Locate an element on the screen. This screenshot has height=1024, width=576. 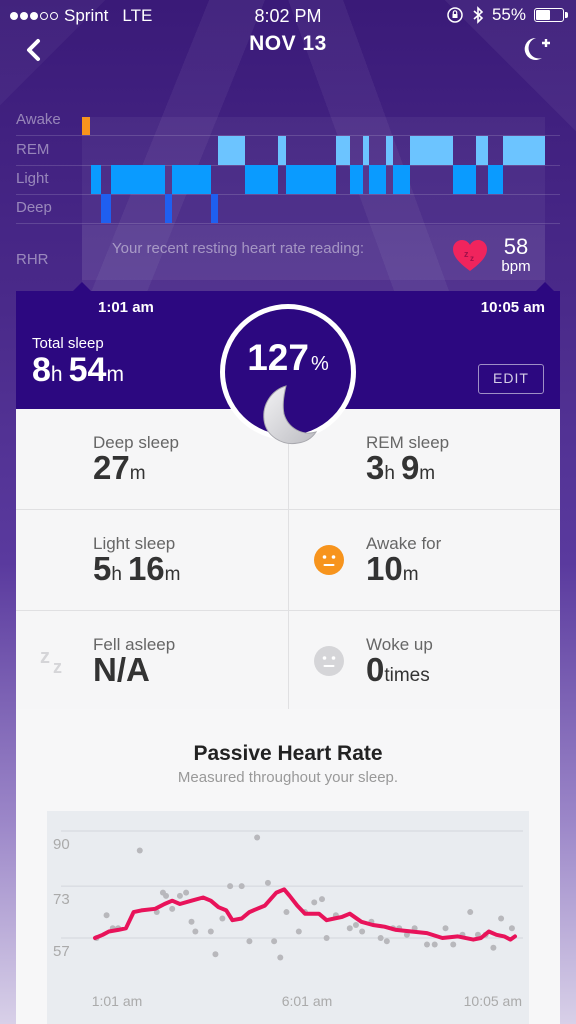
score-unit: % is located at coordinates (319, 364).